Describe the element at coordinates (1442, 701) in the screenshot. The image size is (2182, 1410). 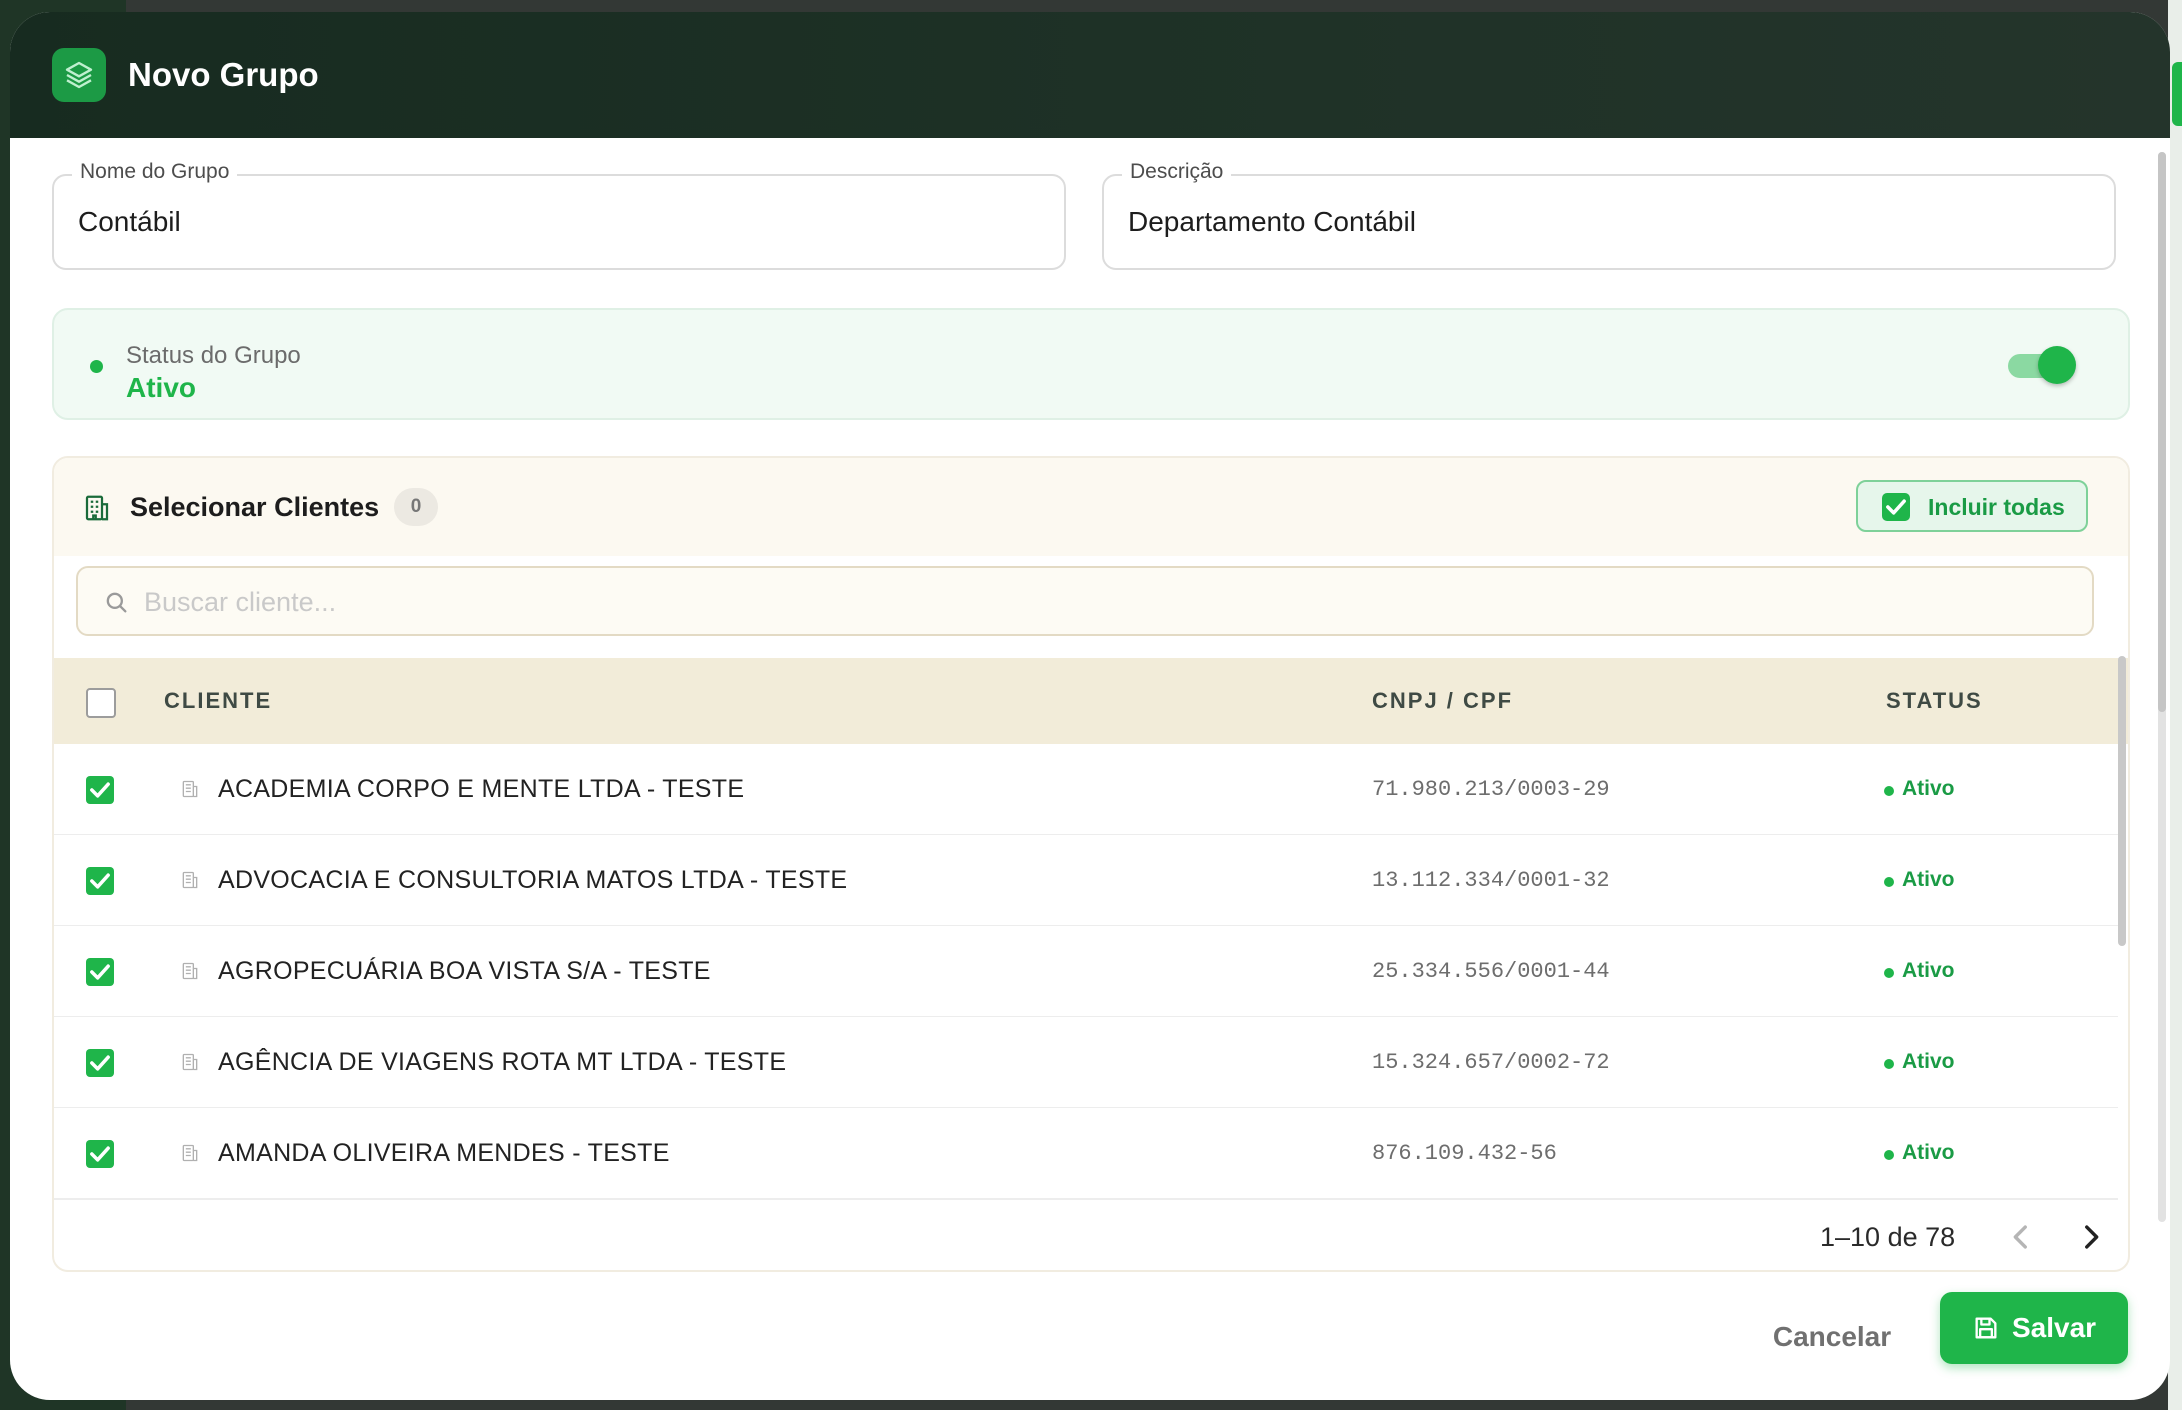
I see `column-header-document: CNPJ / CPF` at that location.